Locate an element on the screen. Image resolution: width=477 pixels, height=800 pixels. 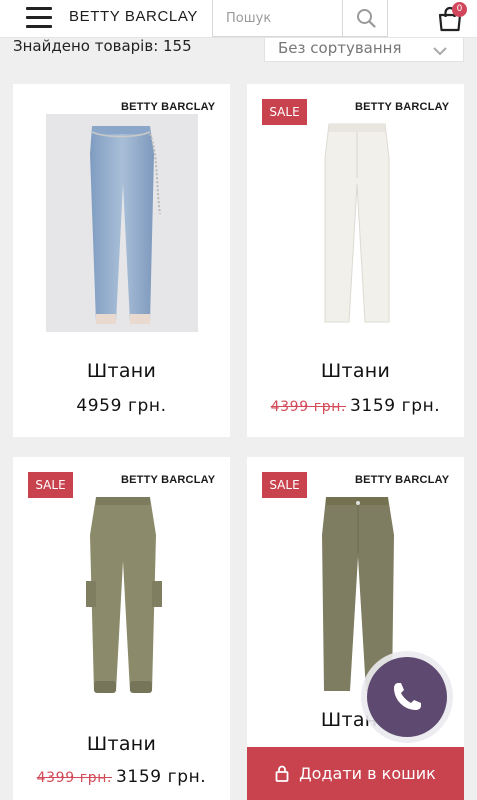
search-box is located at coordinates (300, 18).